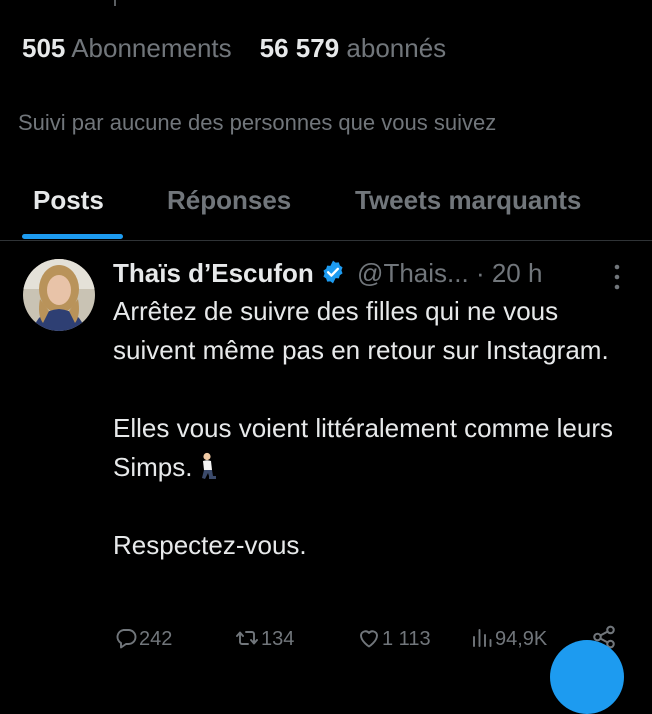  I want to click on retweet-button: 134, so click(263, 639).